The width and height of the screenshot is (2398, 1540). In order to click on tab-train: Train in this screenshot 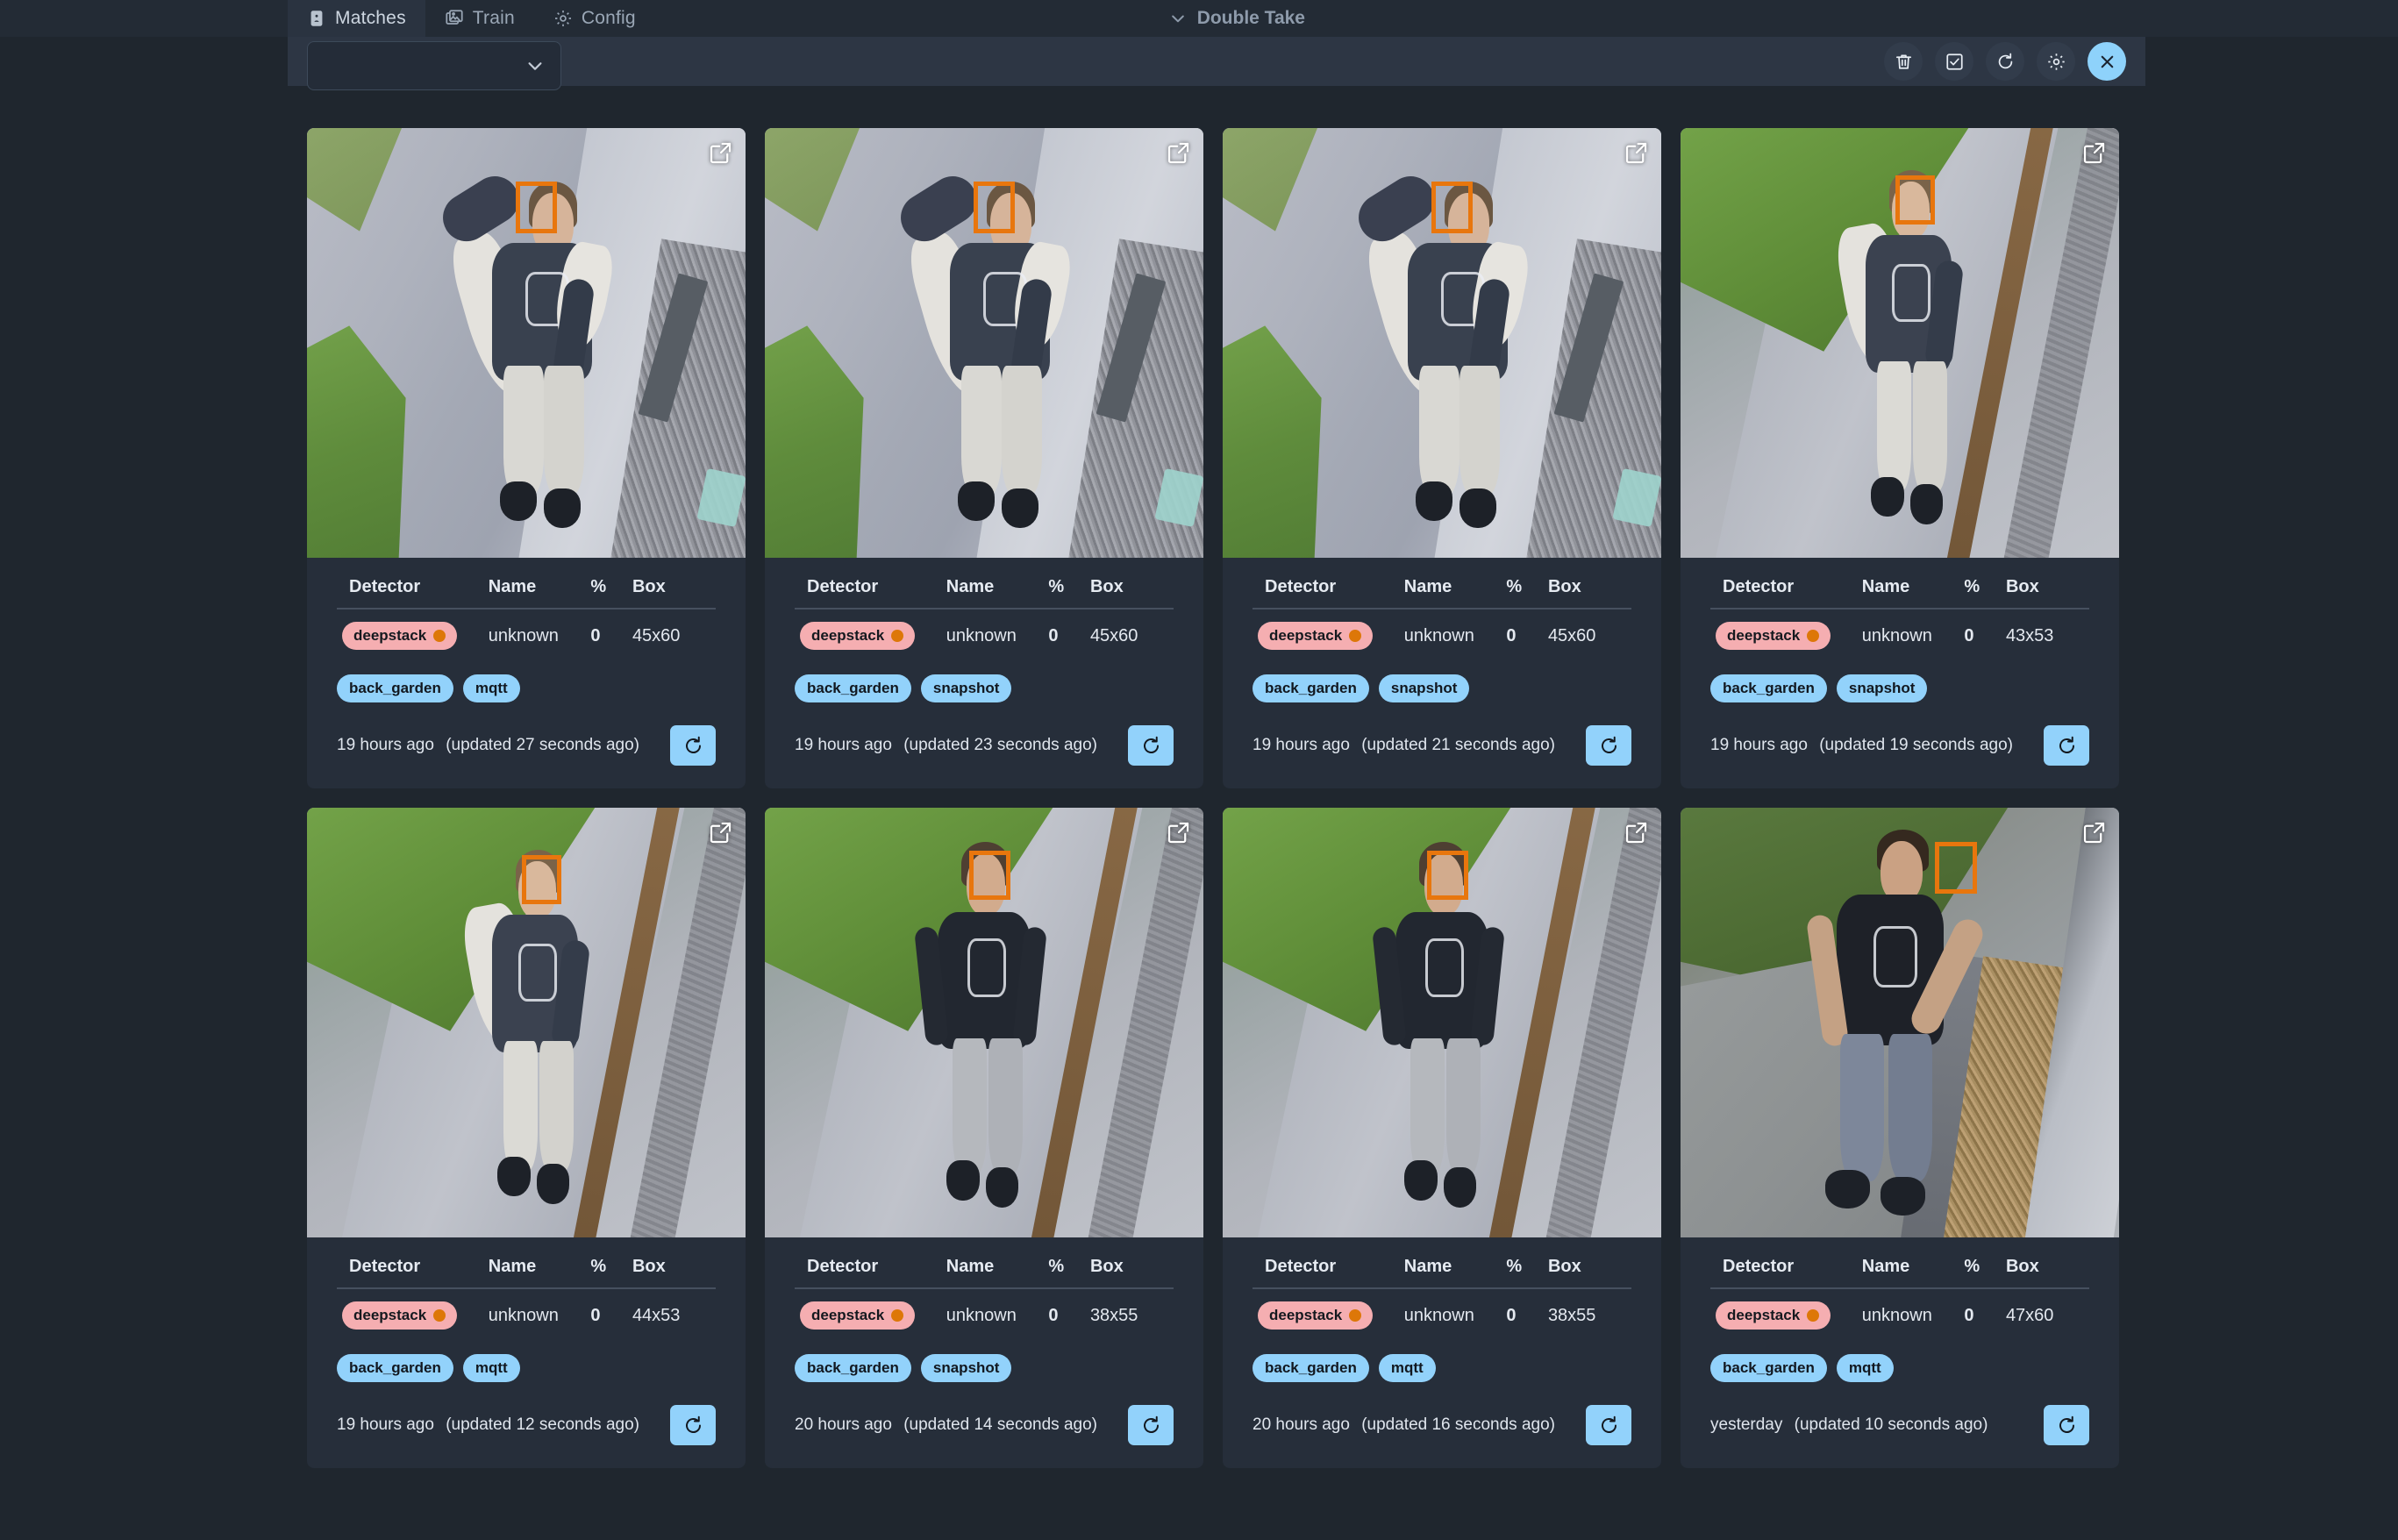, I will do `click(479, 19)`.